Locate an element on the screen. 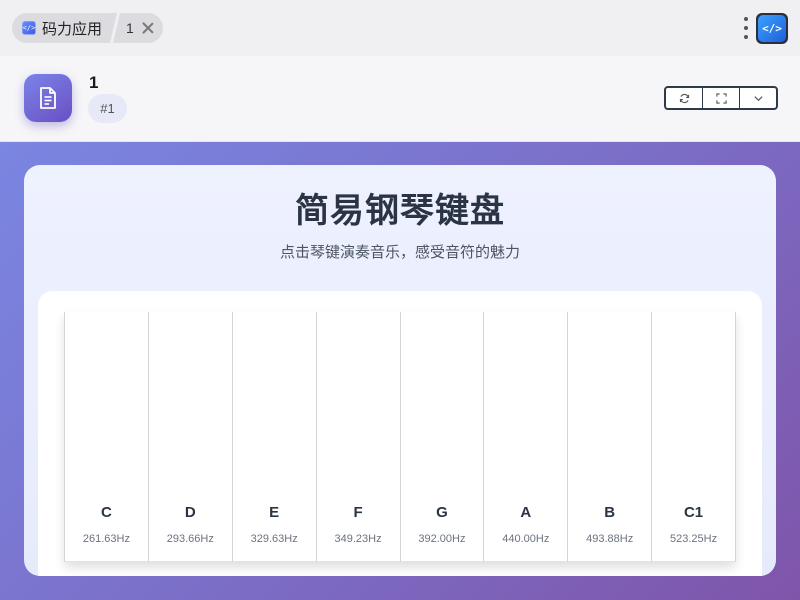  key-note: F is located at coordinates (358, 512).